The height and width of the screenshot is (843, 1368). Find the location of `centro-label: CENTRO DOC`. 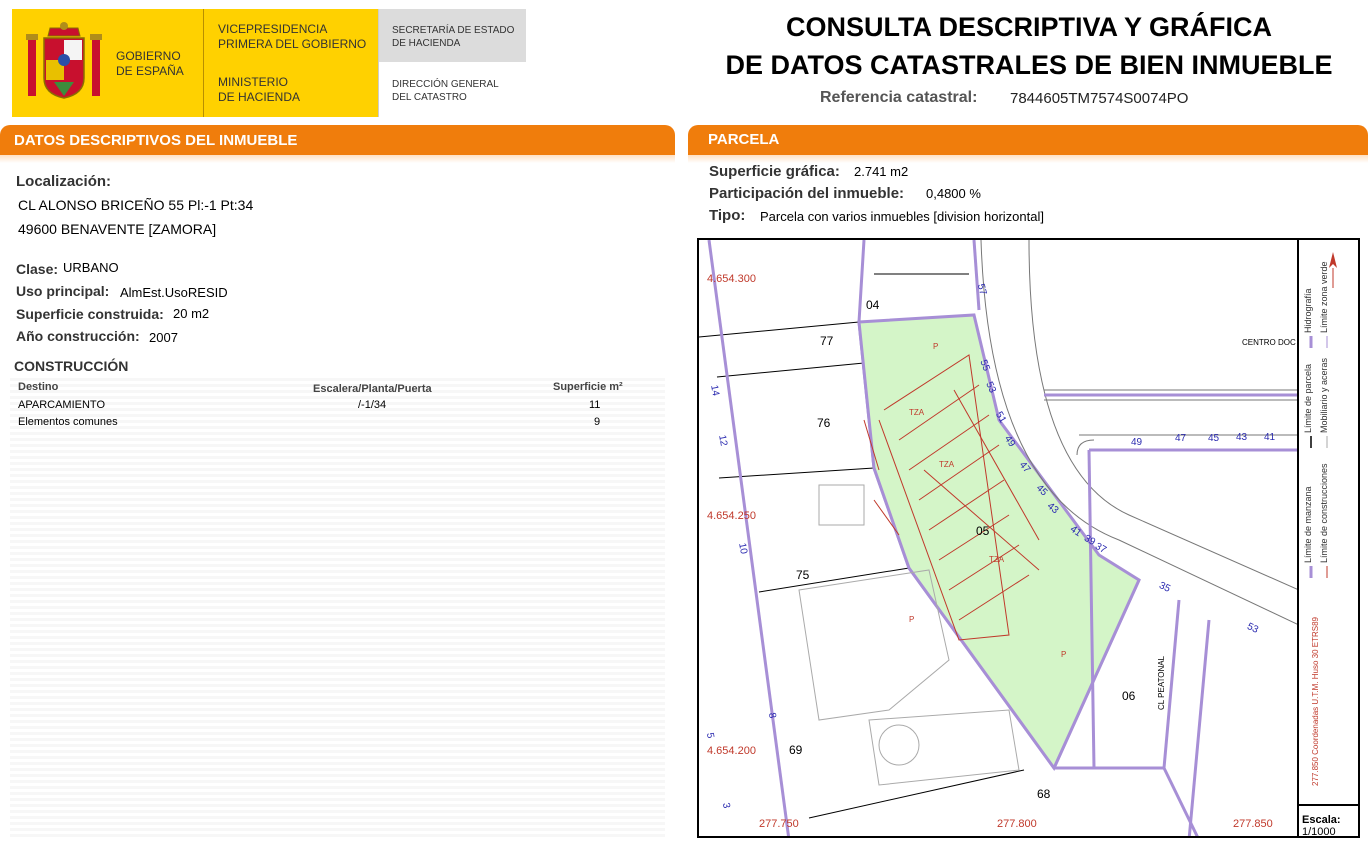

centro-label: CENTRO DOC is located at coordinates (1269, 342).